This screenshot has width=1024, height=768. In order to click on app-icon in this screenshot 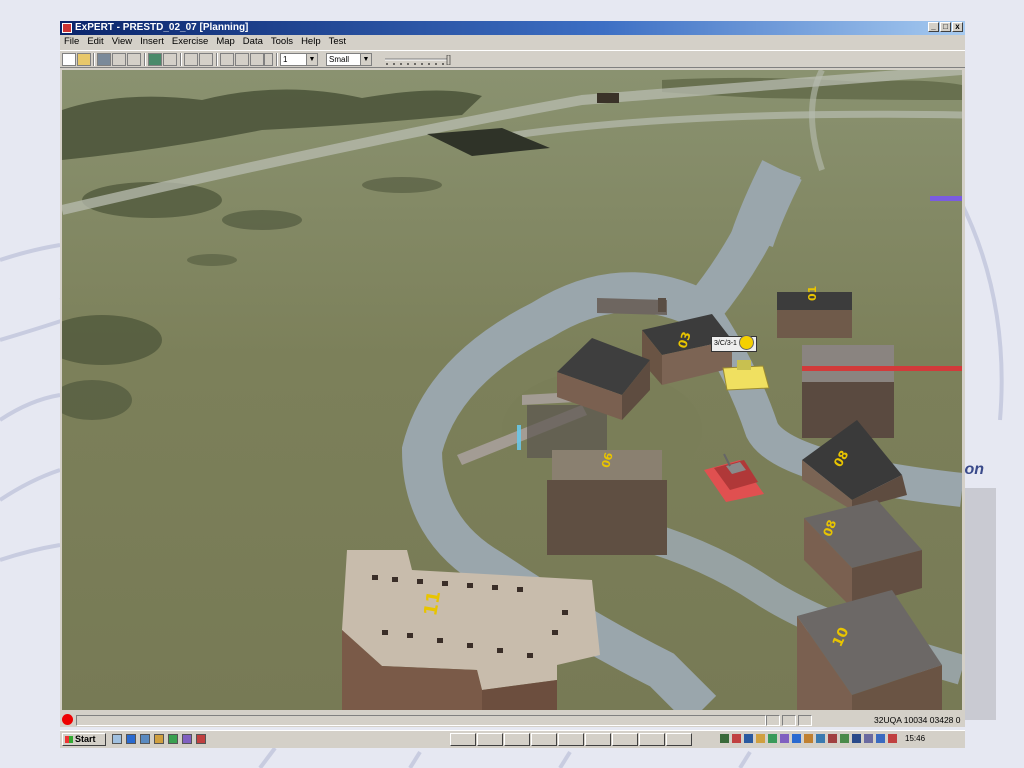, I will do `click(67, 28)`.